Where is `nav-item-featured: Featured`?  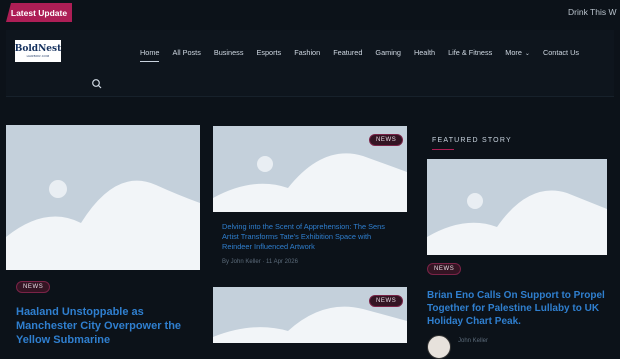
nav-item-featured: Featured is located at coordinates (347, 52).